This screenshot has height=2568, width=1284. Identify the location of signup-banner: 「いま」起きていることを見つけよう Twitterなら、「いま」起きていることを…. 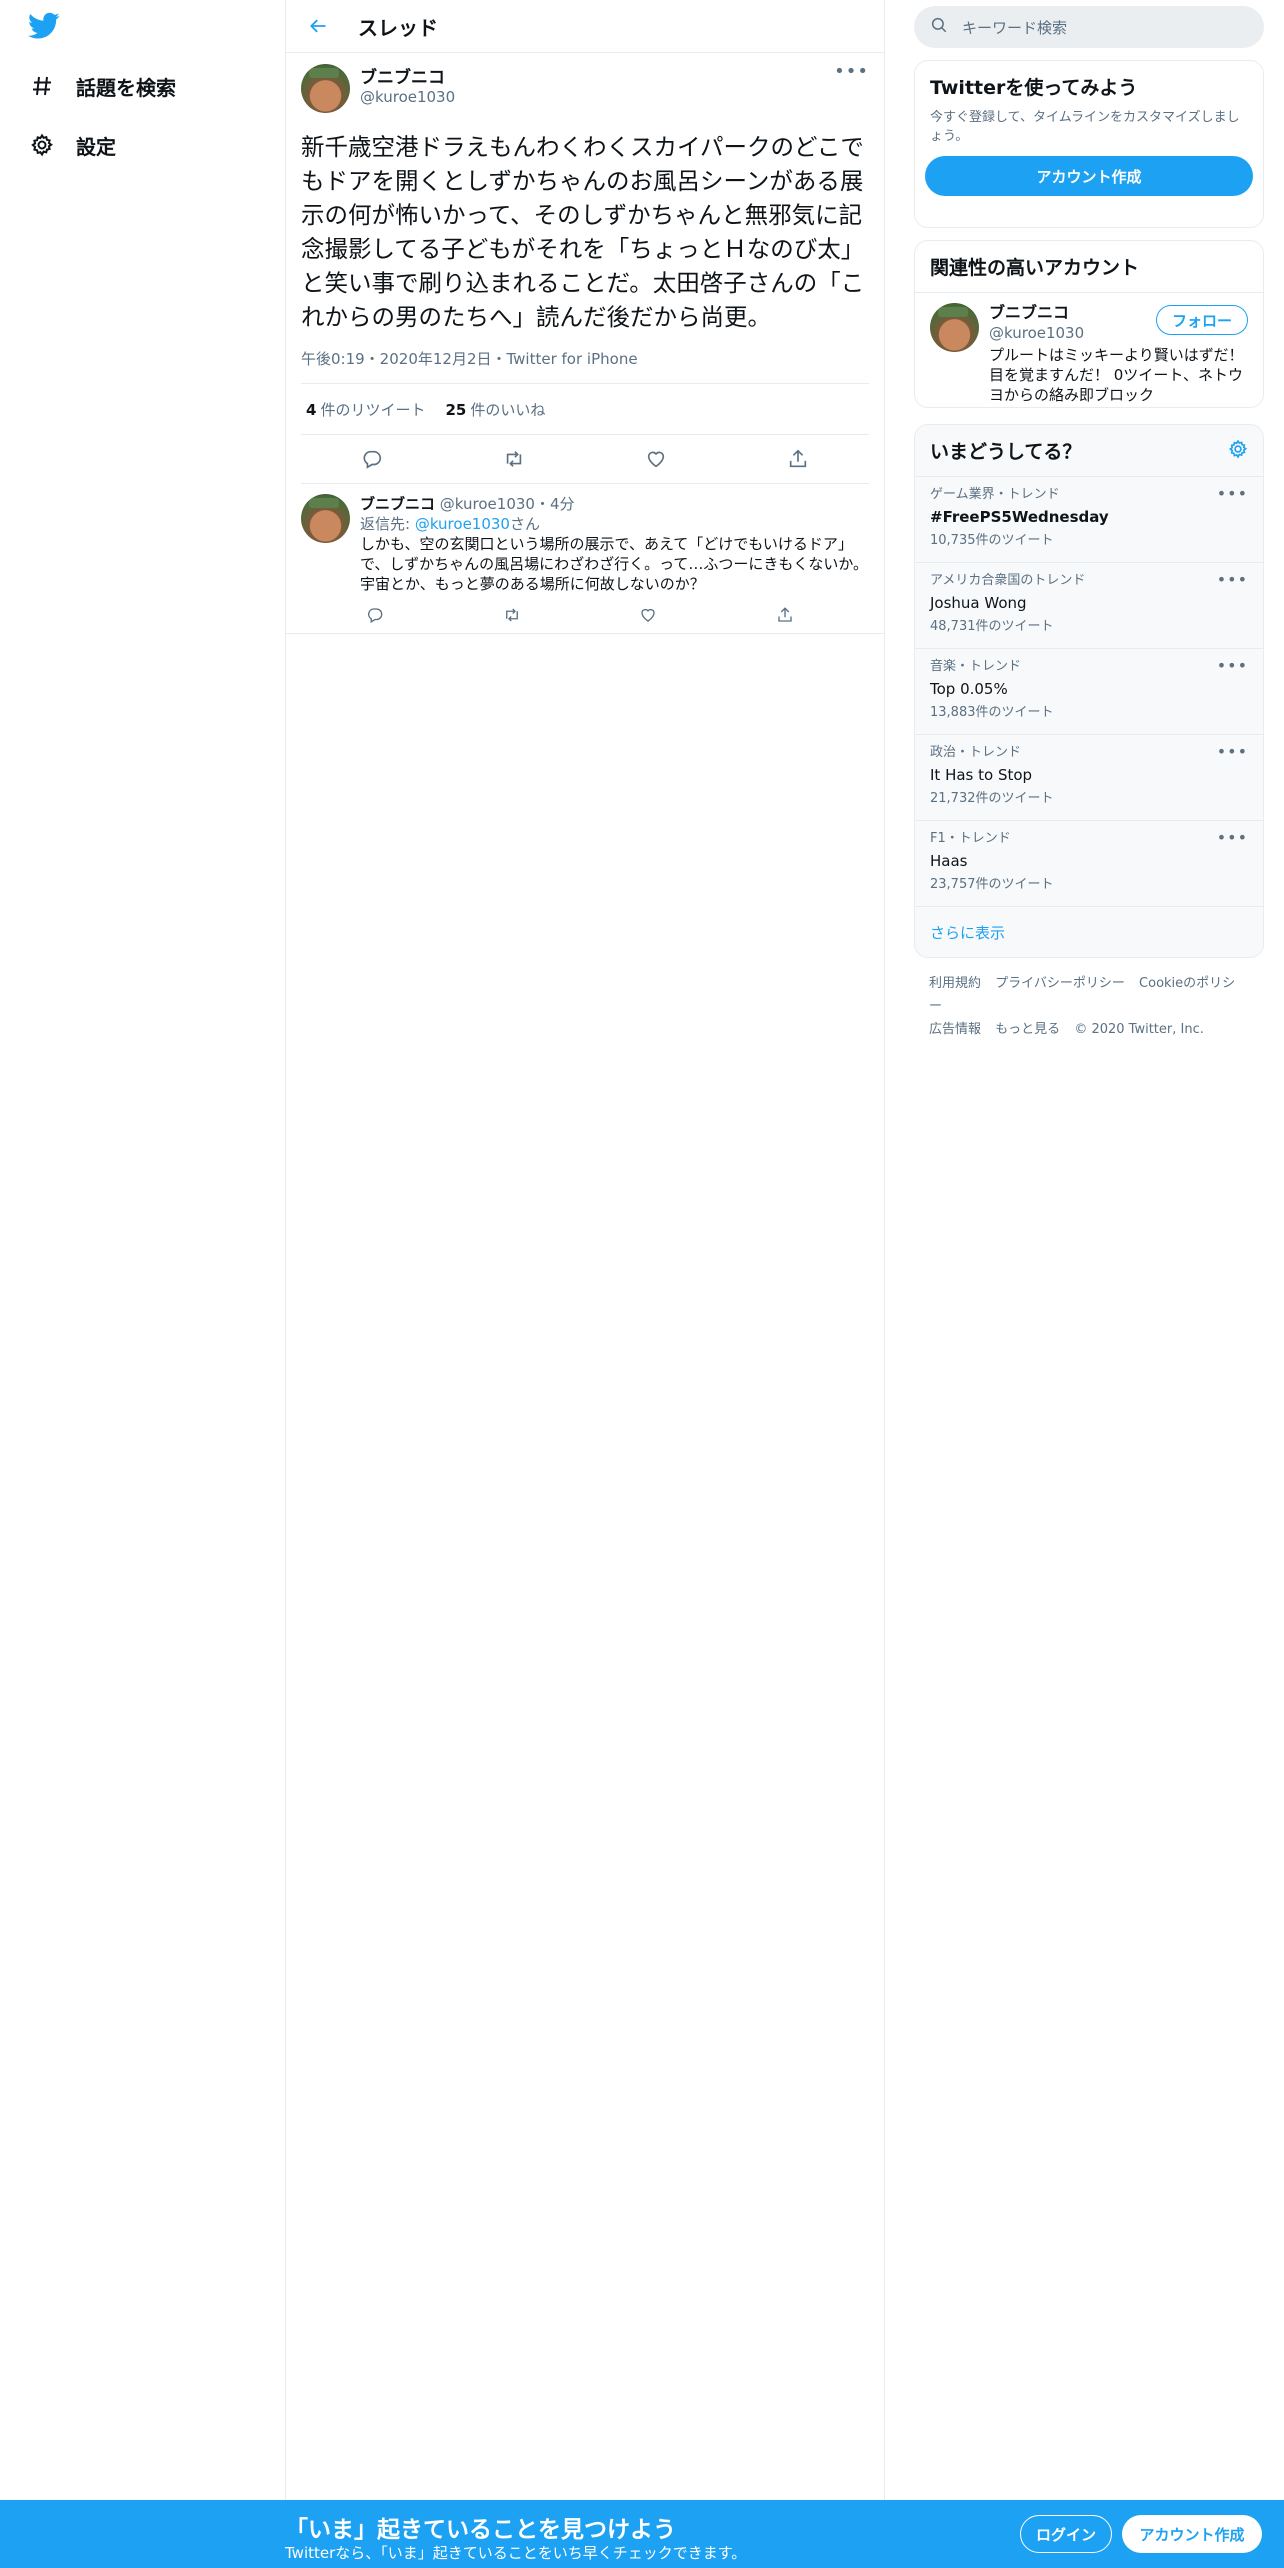
(642, 2534).